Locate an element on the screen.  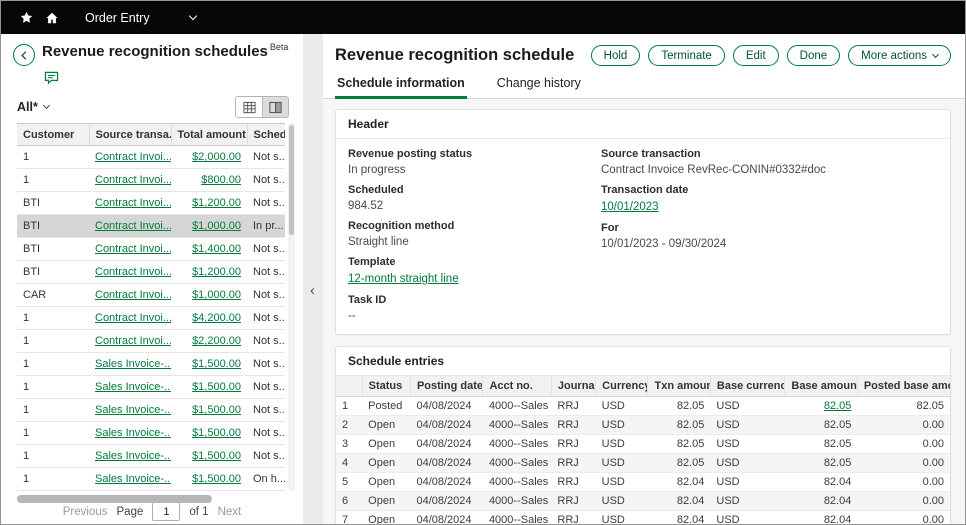
left-column-header-total-amount: Total amount is located at coordinates (209, 134).